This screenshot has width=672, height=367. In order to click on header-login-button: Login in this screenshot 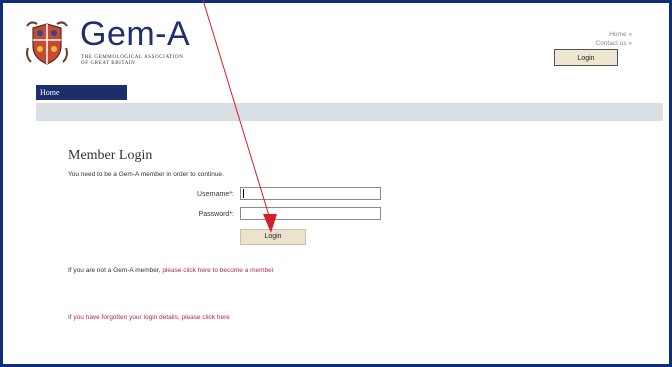, I will do `click(586, 57)`.